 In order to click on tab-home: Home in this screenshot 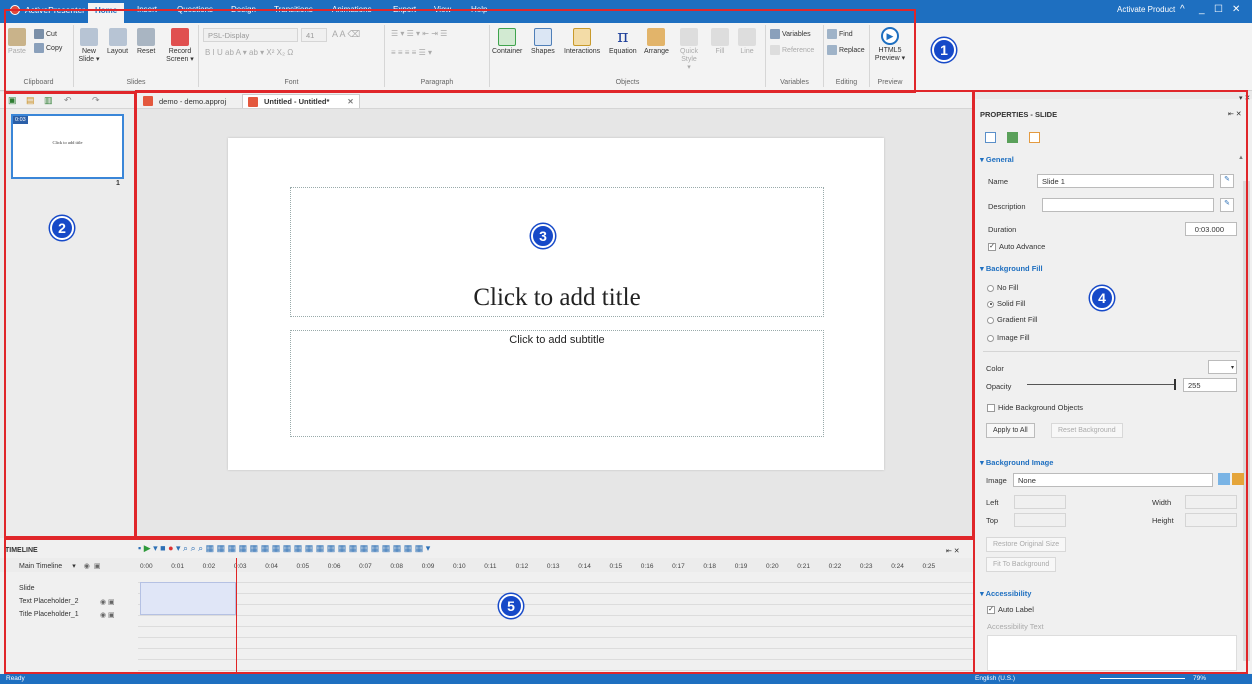, I will do `click(106, 13)`.